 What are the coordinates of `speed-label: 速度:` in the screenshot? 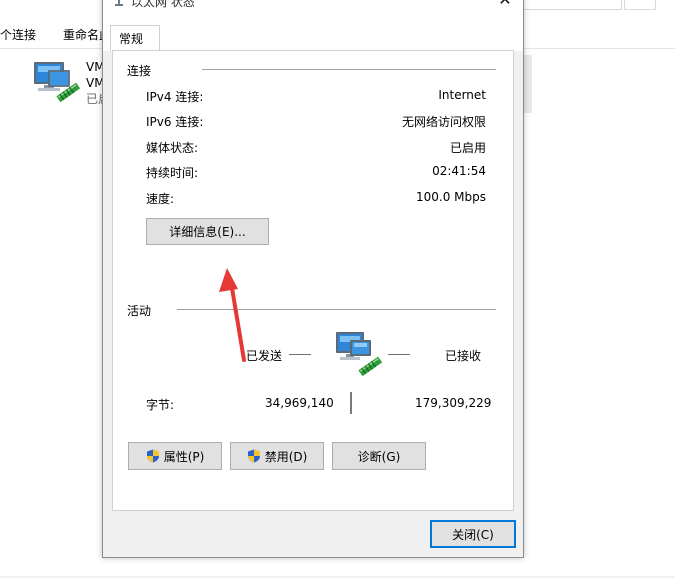 It's located at (160, 199).